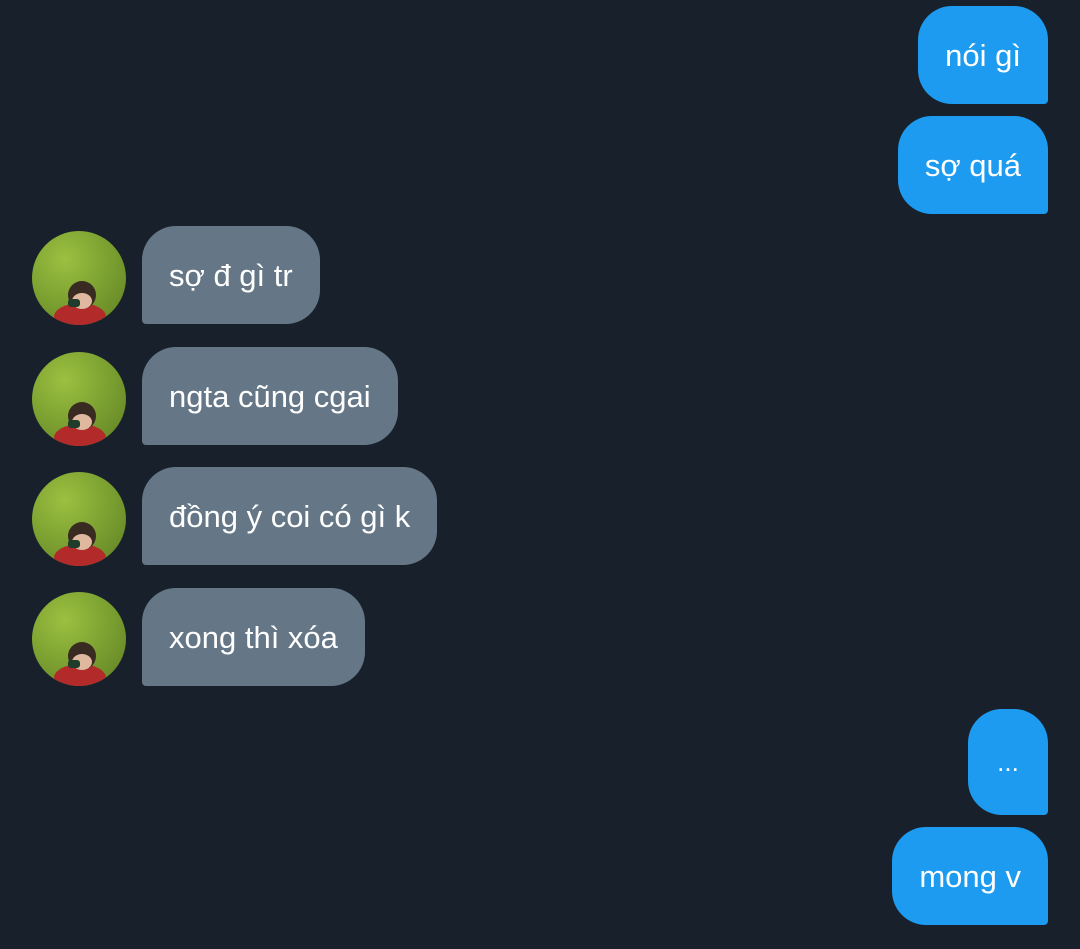 The image size is (1080, 949). I want to click on message-text: mong v, so click(970, 876).